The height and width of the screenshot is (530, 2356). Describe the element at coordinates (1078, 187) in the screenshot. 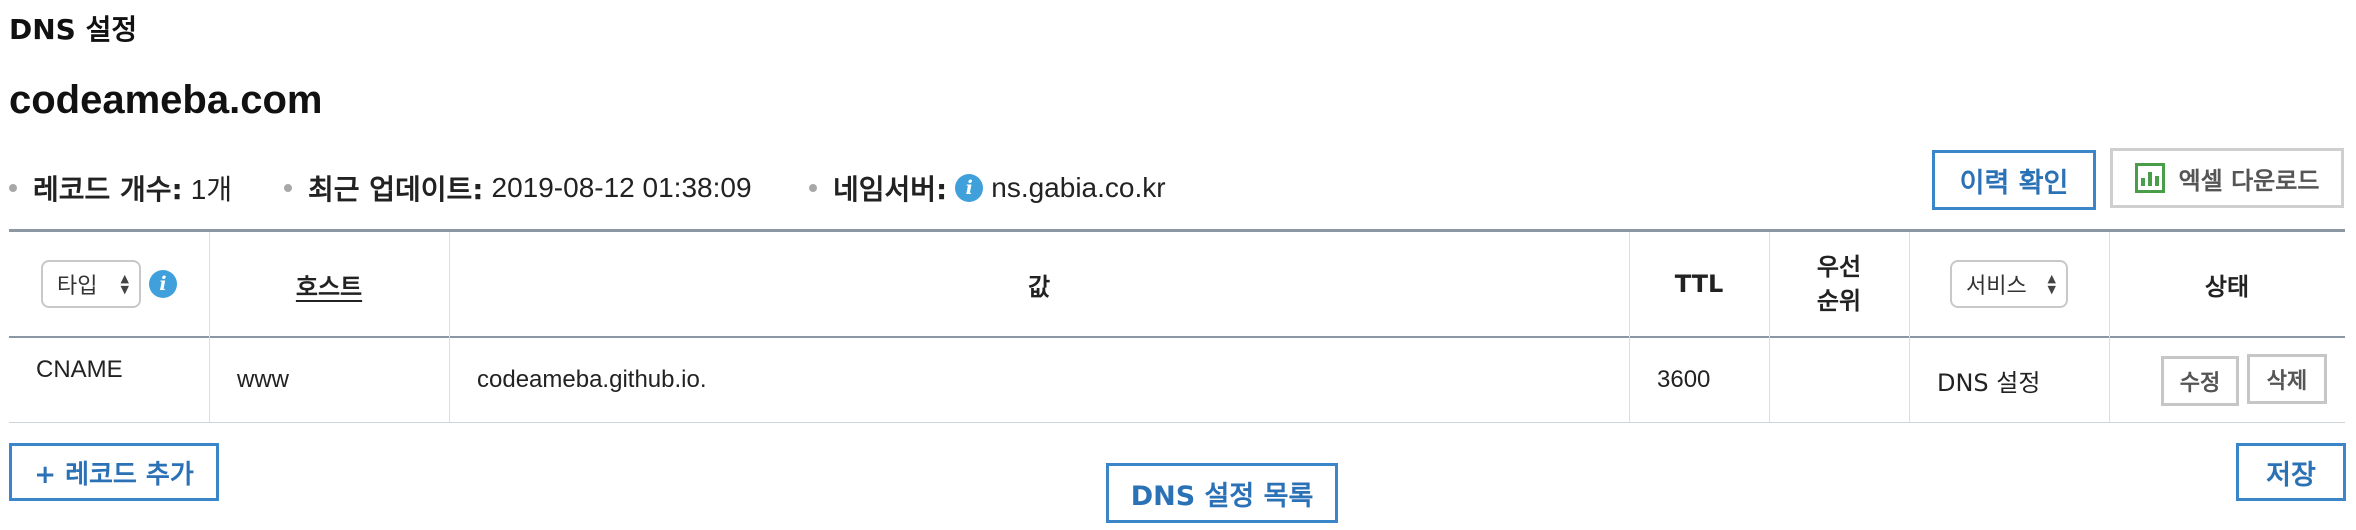

I see `nameserver-value: ns.gabia.co.kr` at that location.